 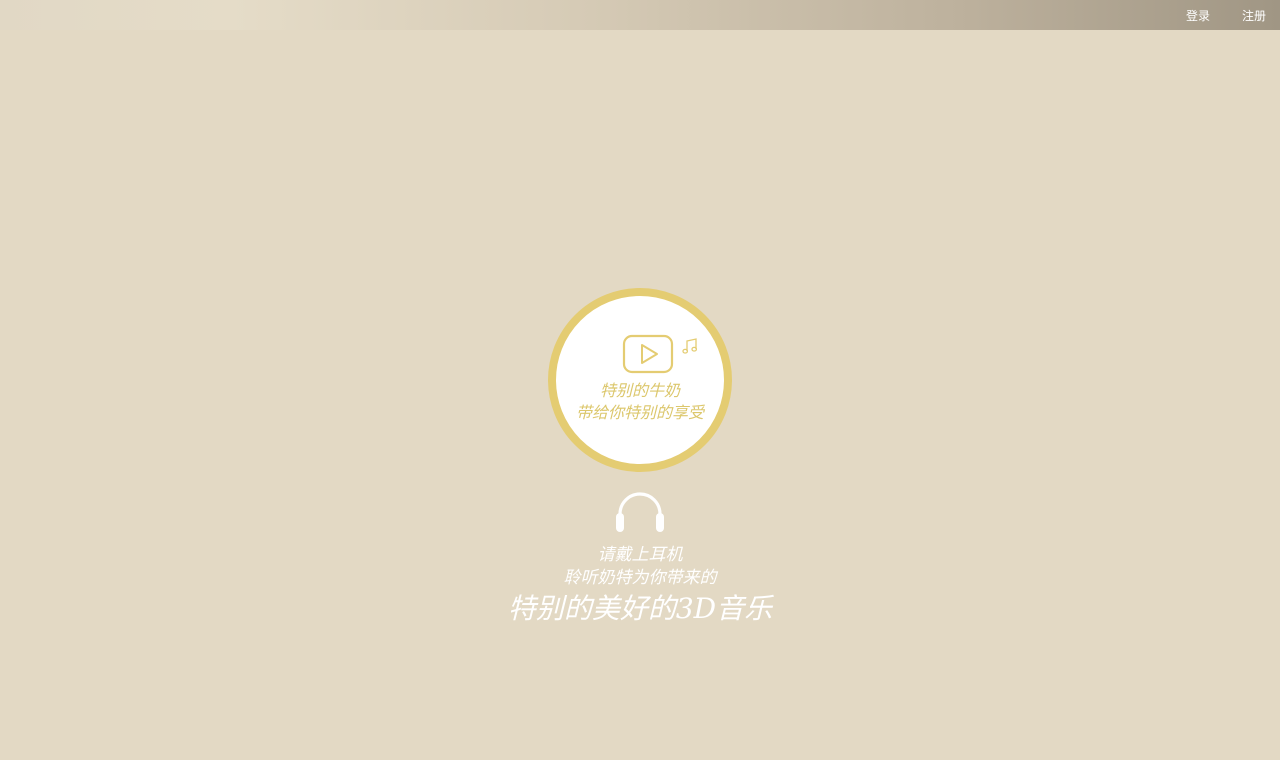 I want to click on headphone-hint: 请戴上耳机, so click(x=640, y=555).